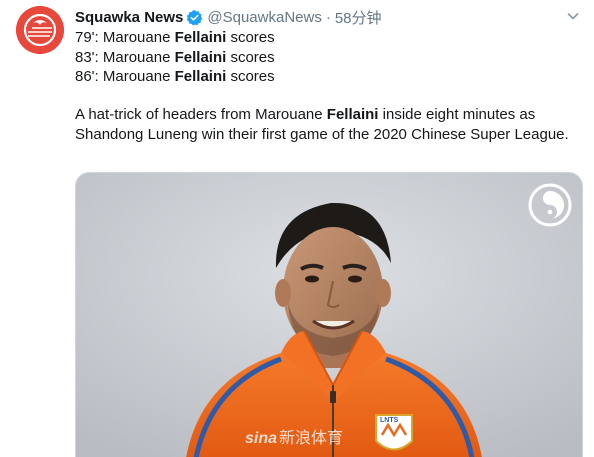 The image size is (594, 457). Describe the element at coordinates (175, 76) in the screenshot. I see `score-line: 86': Marouane Fellaini scores` at that location.